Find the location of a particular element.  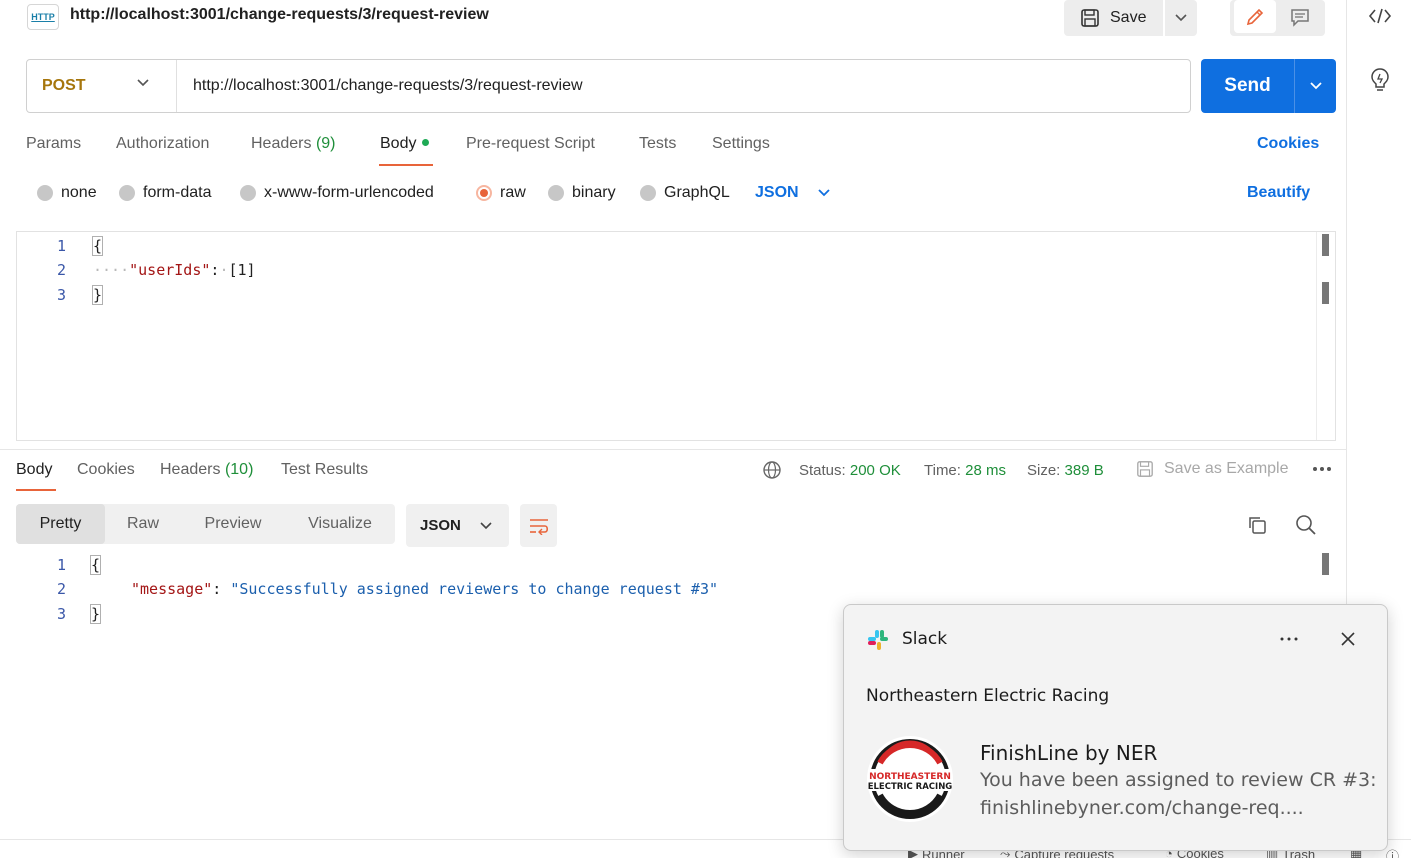

notification-workspace: Northeastern Electric Racing is located at coordinates (988, 696).